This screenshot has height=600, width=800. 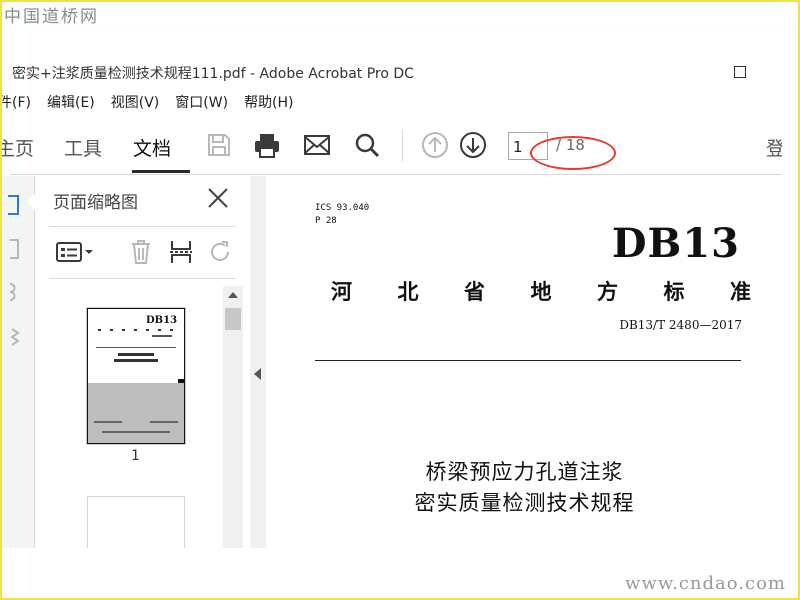 What do you see at coordinates (435, 145) in the screenshot?
I see `previous-page-icon` at bounding box center [435, 145].